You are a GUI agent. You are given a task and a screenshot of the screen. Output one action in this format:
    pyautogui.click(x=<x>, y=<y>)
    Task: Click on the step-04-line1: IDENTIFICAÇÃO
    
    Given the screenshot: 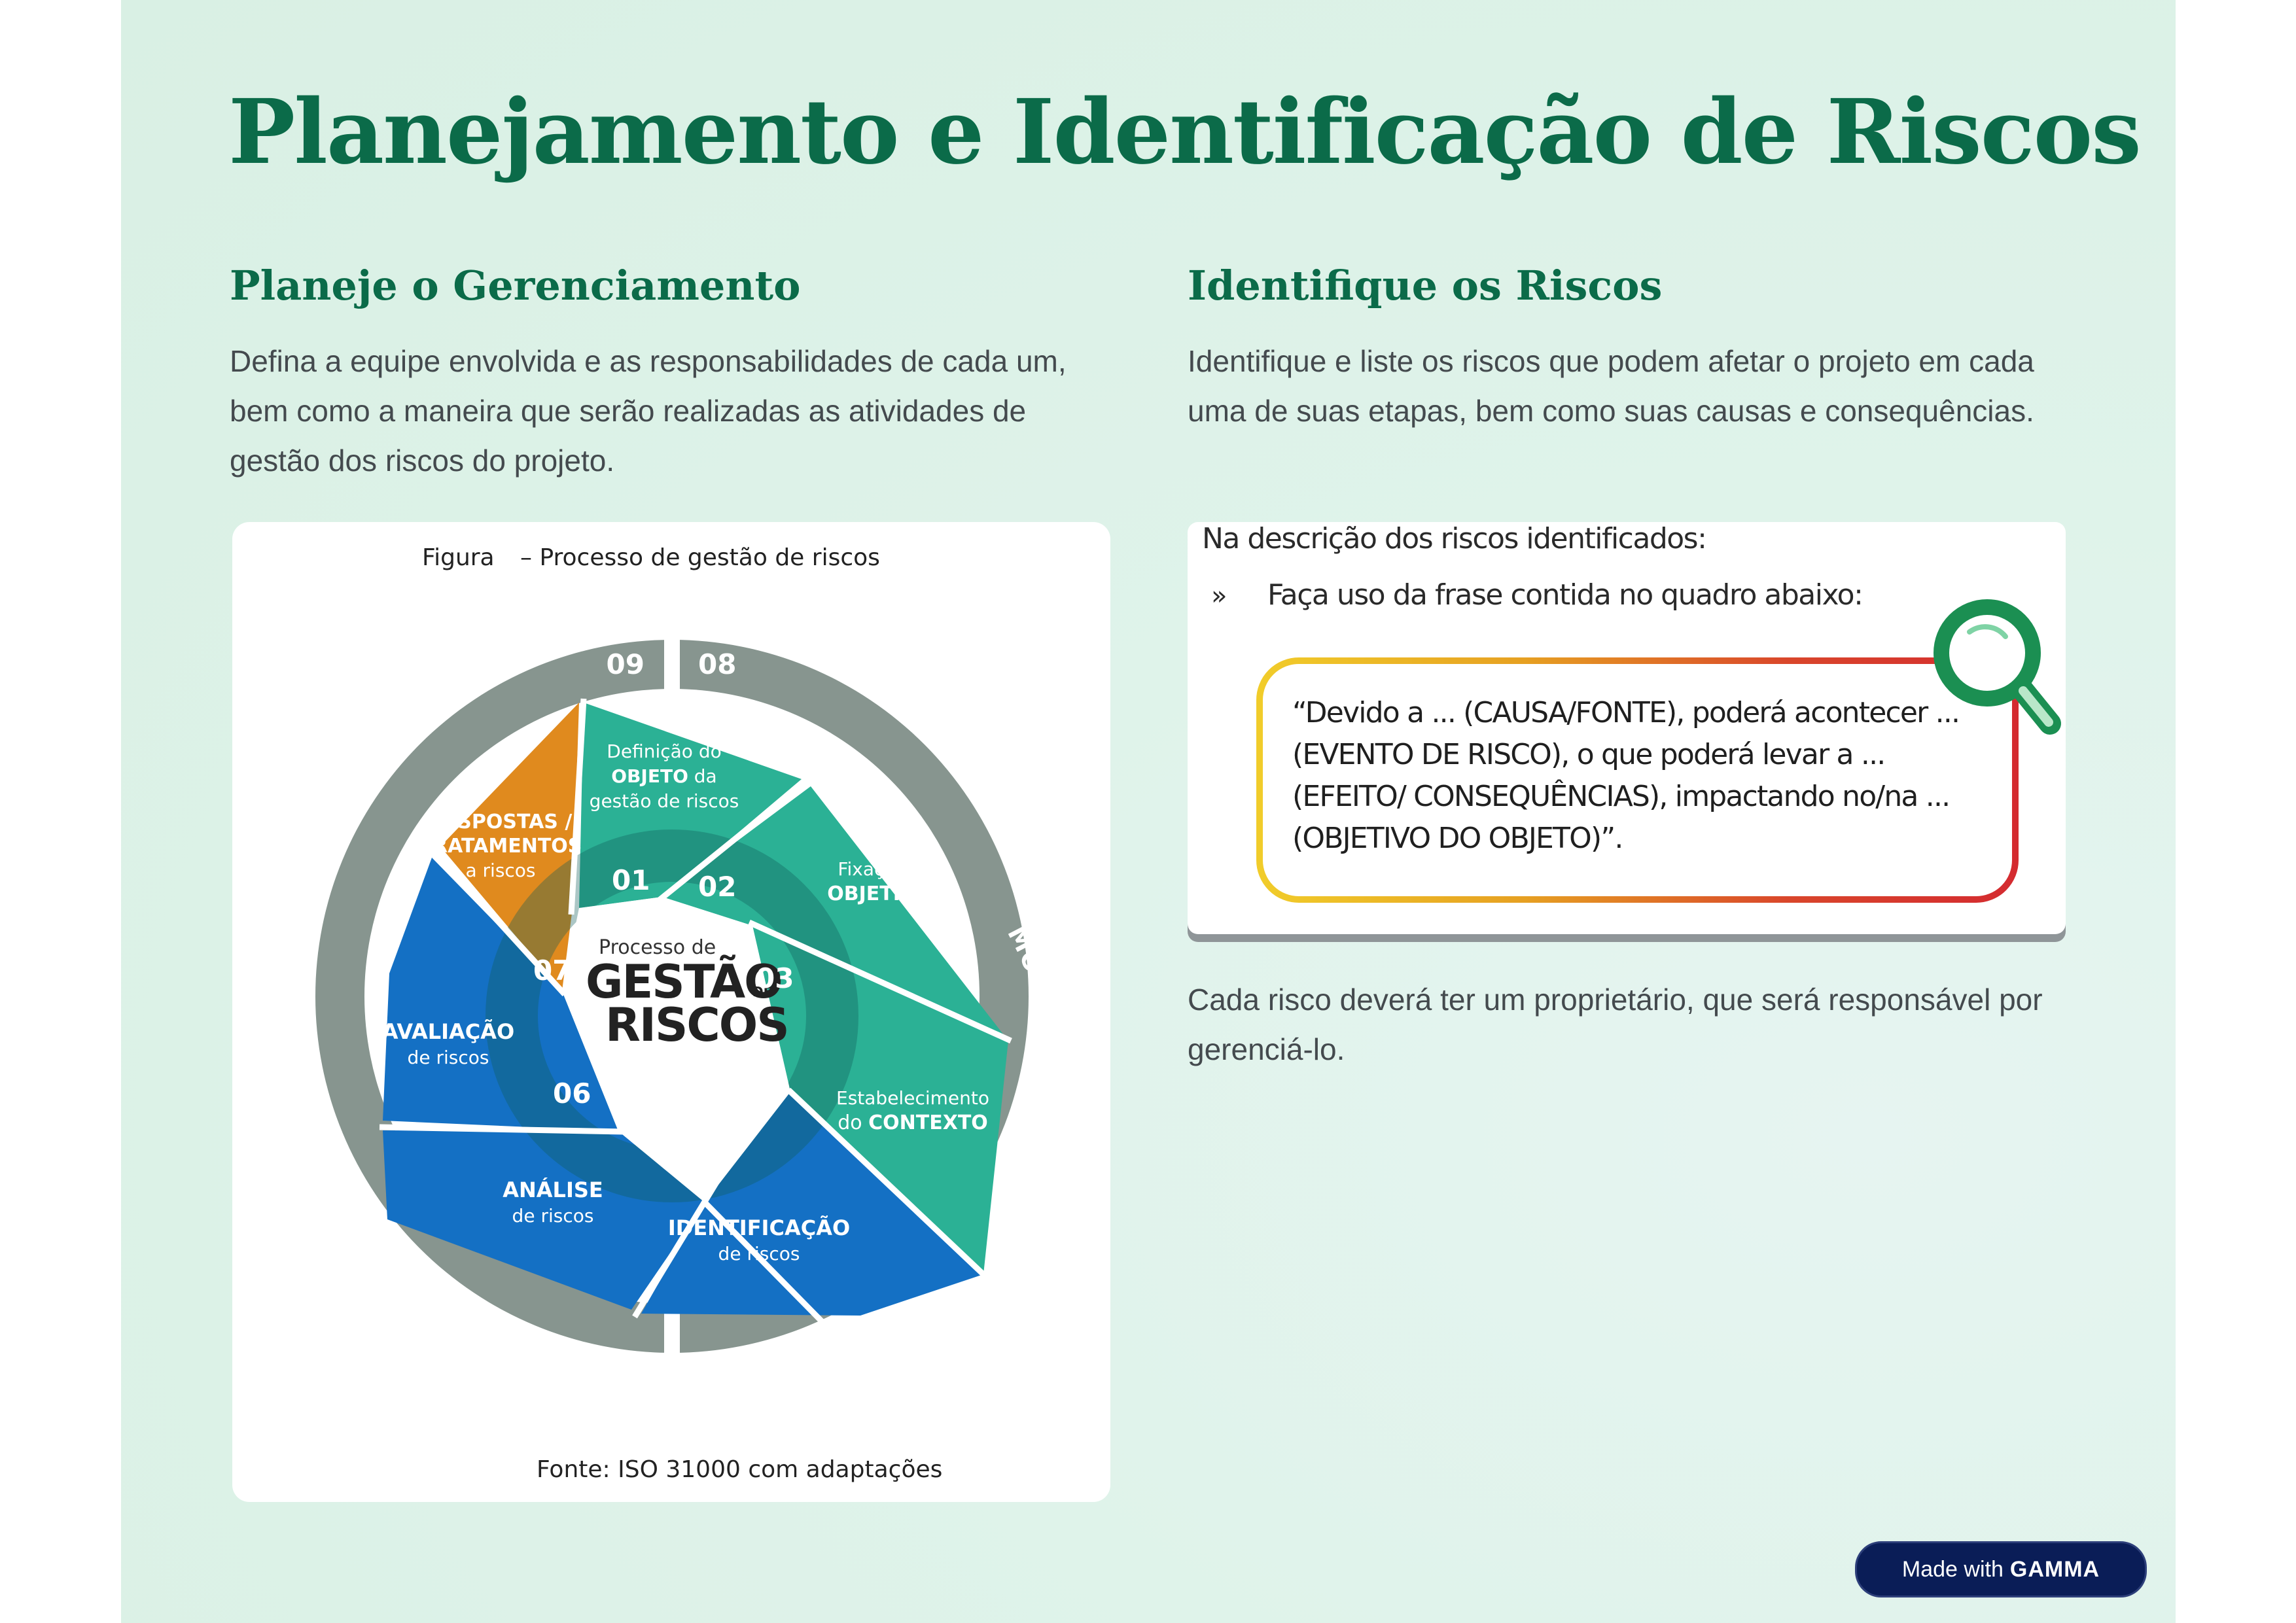 What is the action you would take?
    pyautogui.click(x=759, y=1227)
    